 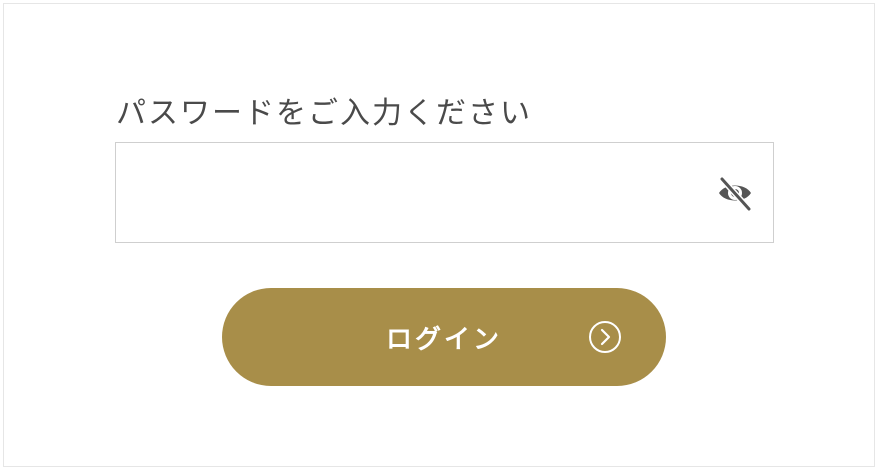 What do you see at coordinates (406, 192) in the screenshot?
I see `password-input` at bounding box center [406, 192].